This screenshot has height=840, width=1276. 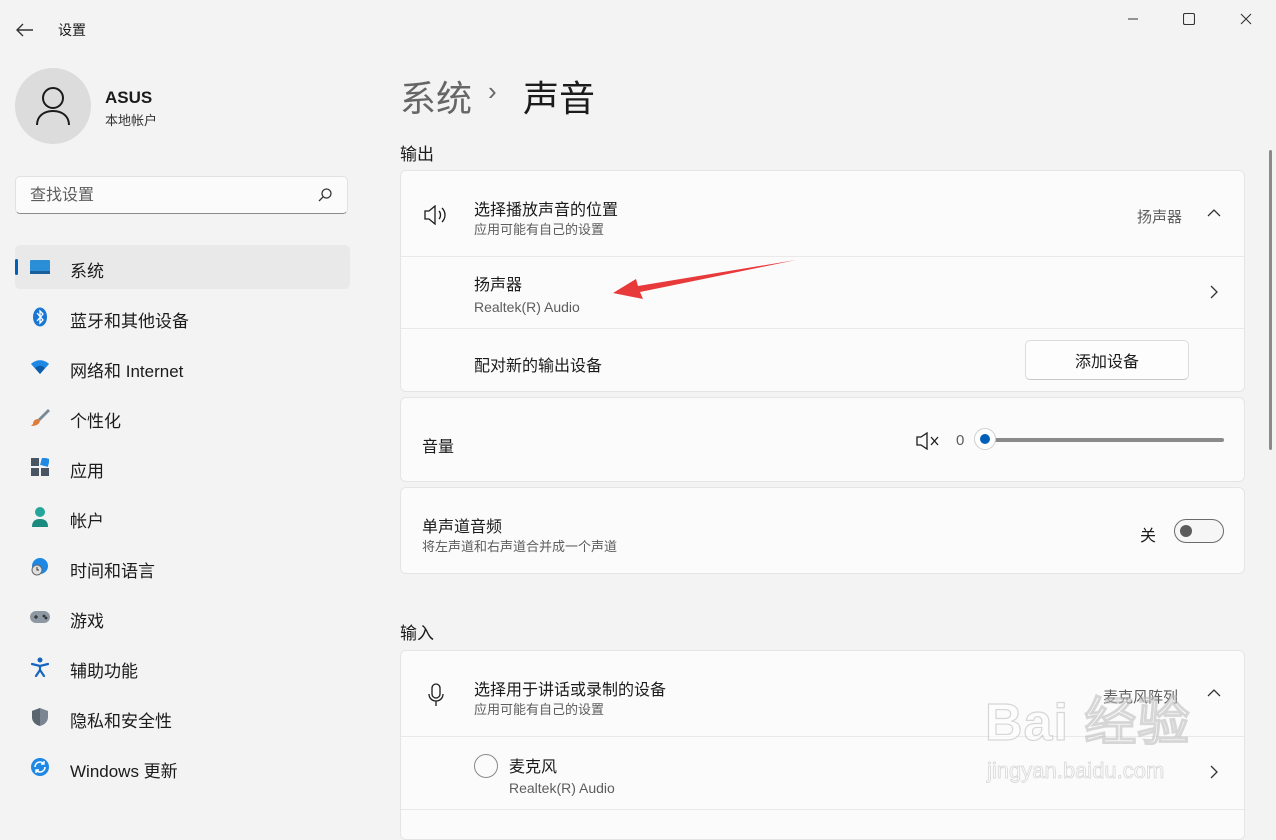 I want to click on nav-label: 游戏, so click(x=87, y=621).